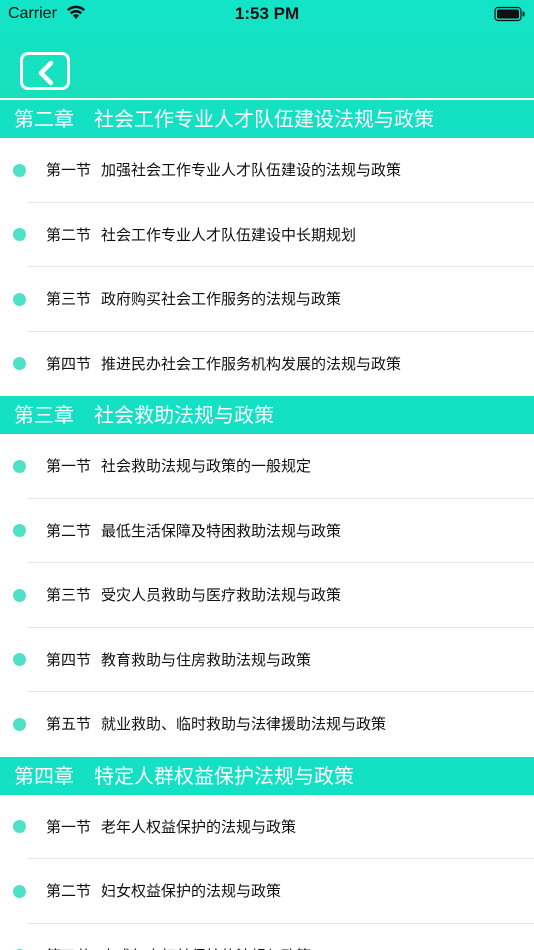  Describe the element at coordinates (244, 724) in the screenshot. I see `section-title: 就业救助、临时救助与法律援助法规与政策` at that location.